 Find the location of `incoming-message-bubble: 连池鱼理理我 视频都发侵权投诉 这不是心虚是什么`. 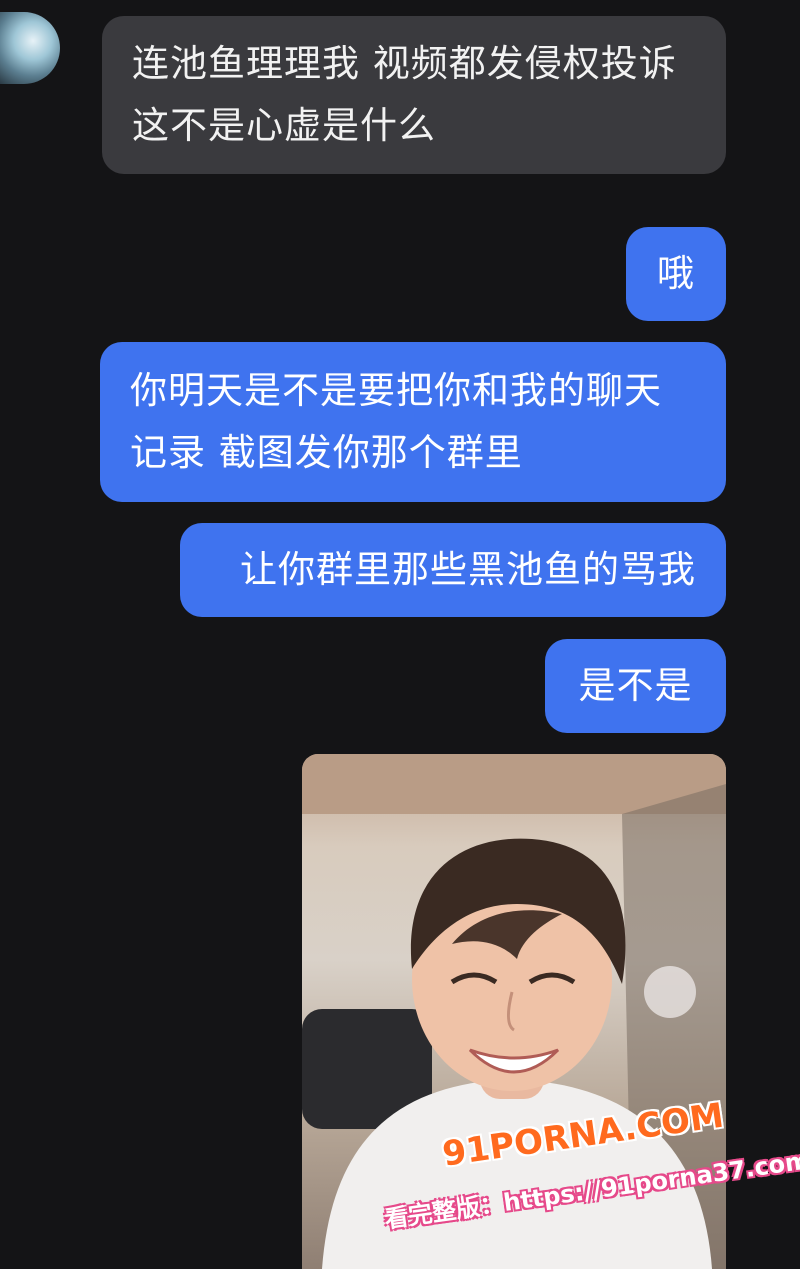

incoming-message-bubble: 连池鱼理理我 视频都发侵权投诉 这不是心虚是什么 is located at coordinates (414, 95).